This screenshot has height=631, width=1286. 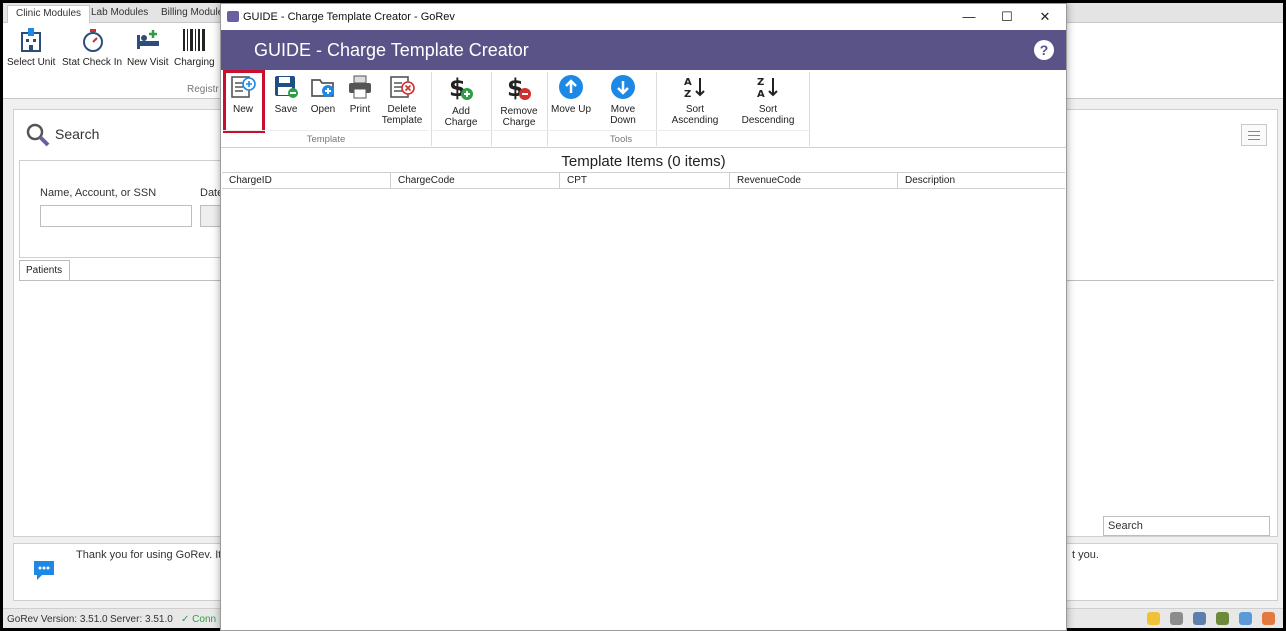 I want to click on open-folder-icon, so click(x=322, y=88).